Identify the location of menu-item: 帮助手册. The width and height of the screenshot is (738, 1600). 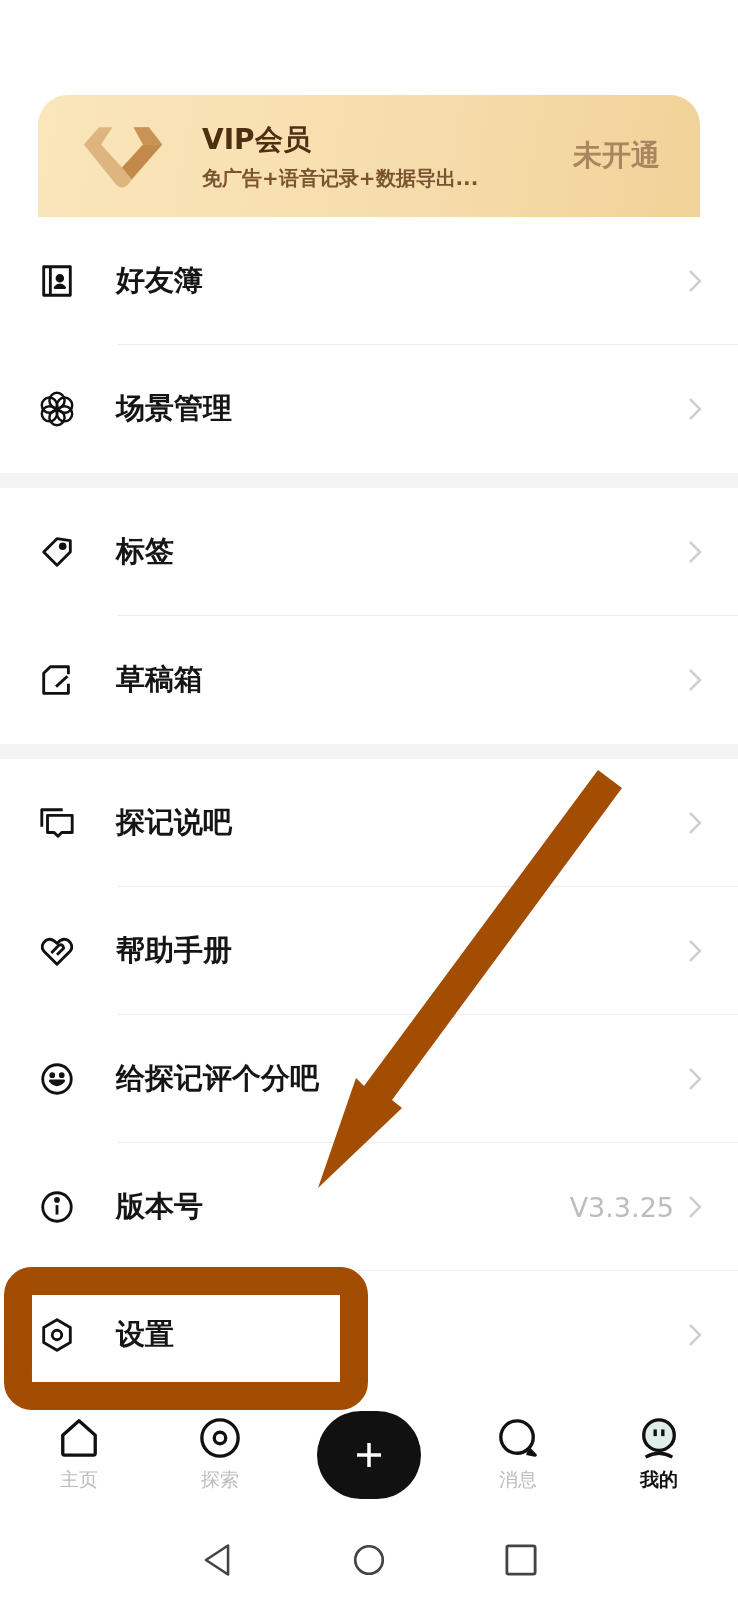
(369, 951).